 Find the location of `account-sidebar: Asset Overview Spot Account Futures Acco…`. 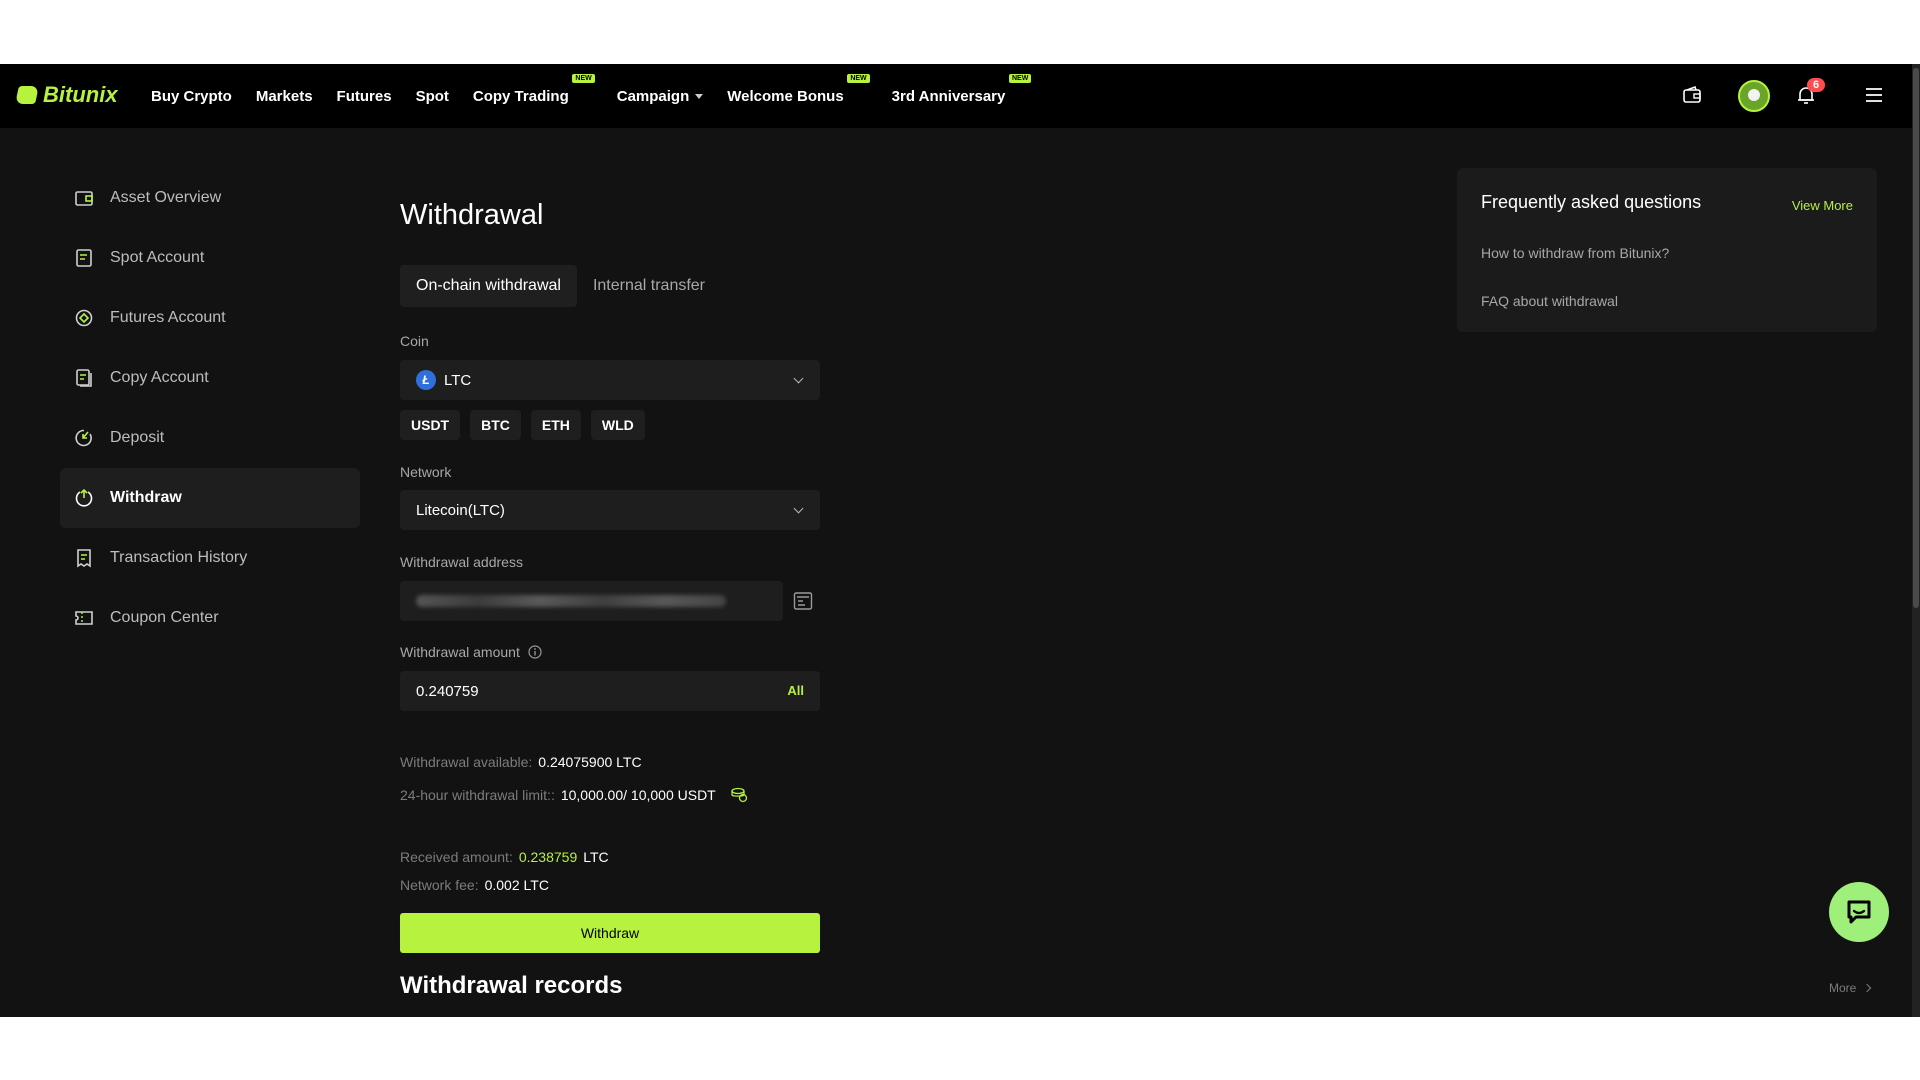

account-sidebar: Asset Overview Spot Account Futures Acco… is located at coordinates (210, 408).